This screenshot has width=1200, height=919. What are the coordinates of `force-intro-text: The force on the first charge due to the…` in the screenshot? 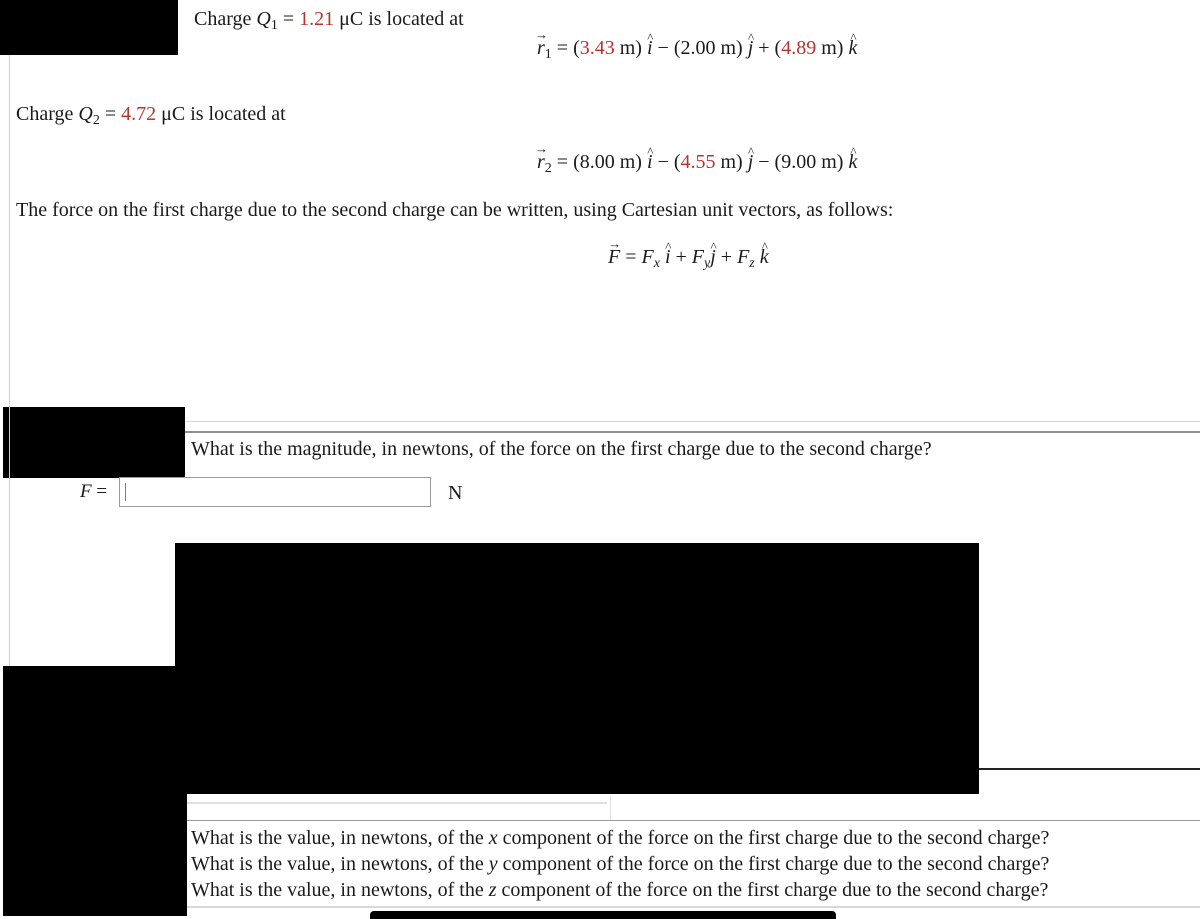 It's located at (455, 210).